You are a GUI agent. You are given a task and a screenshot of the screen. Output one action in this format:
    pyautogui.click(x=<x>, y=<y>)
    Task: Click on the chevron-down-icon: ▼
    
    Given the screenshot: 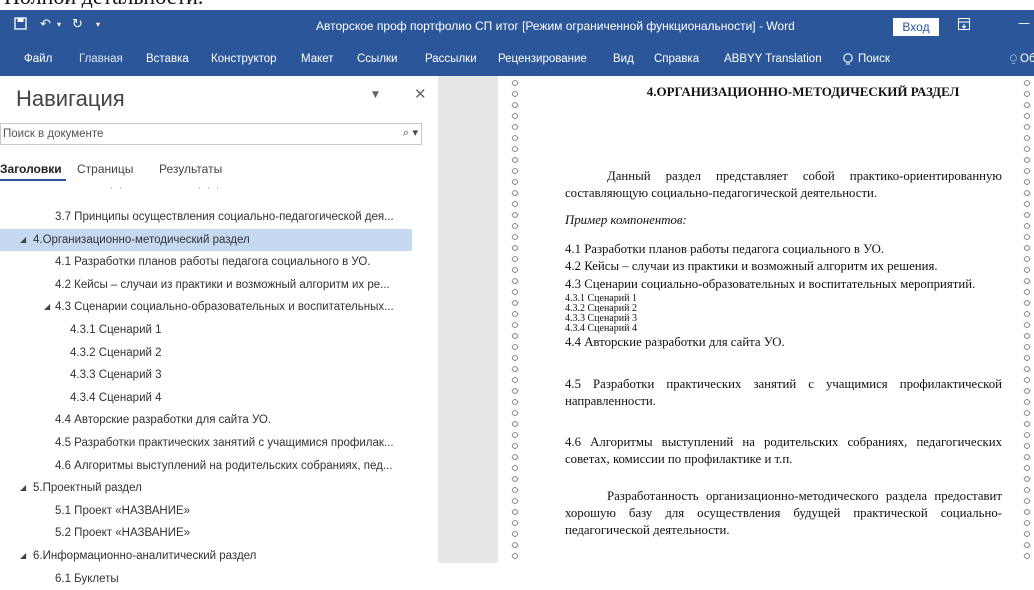 What is the action you would take?
    pyautogui.click(x=375, y=95)
    